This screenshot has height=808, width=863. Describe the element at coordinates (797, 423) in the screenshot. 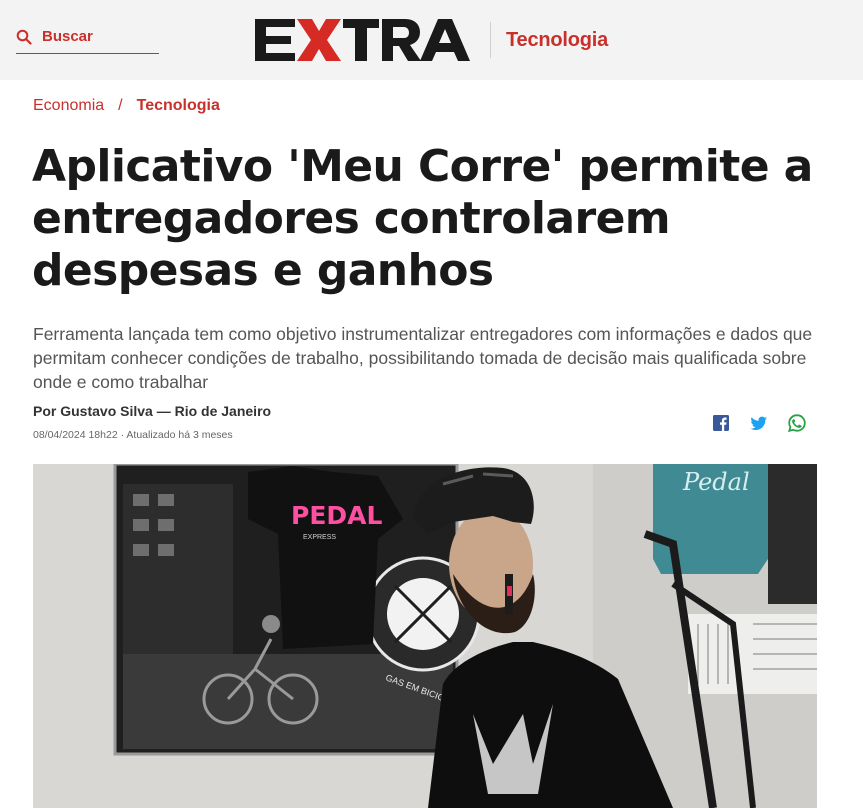

I see `whatsapp-icon` at that location.